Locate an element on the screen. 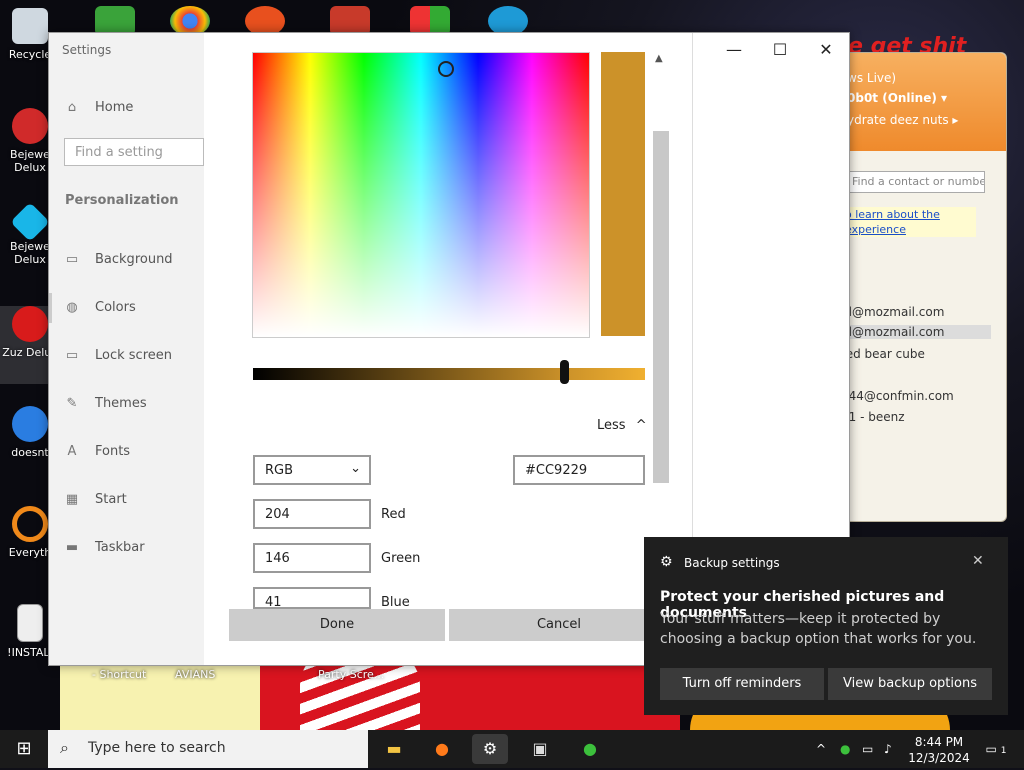 This screenshot has height=770, width=1024. minimize-button: — is located at coordinates (734, 50).